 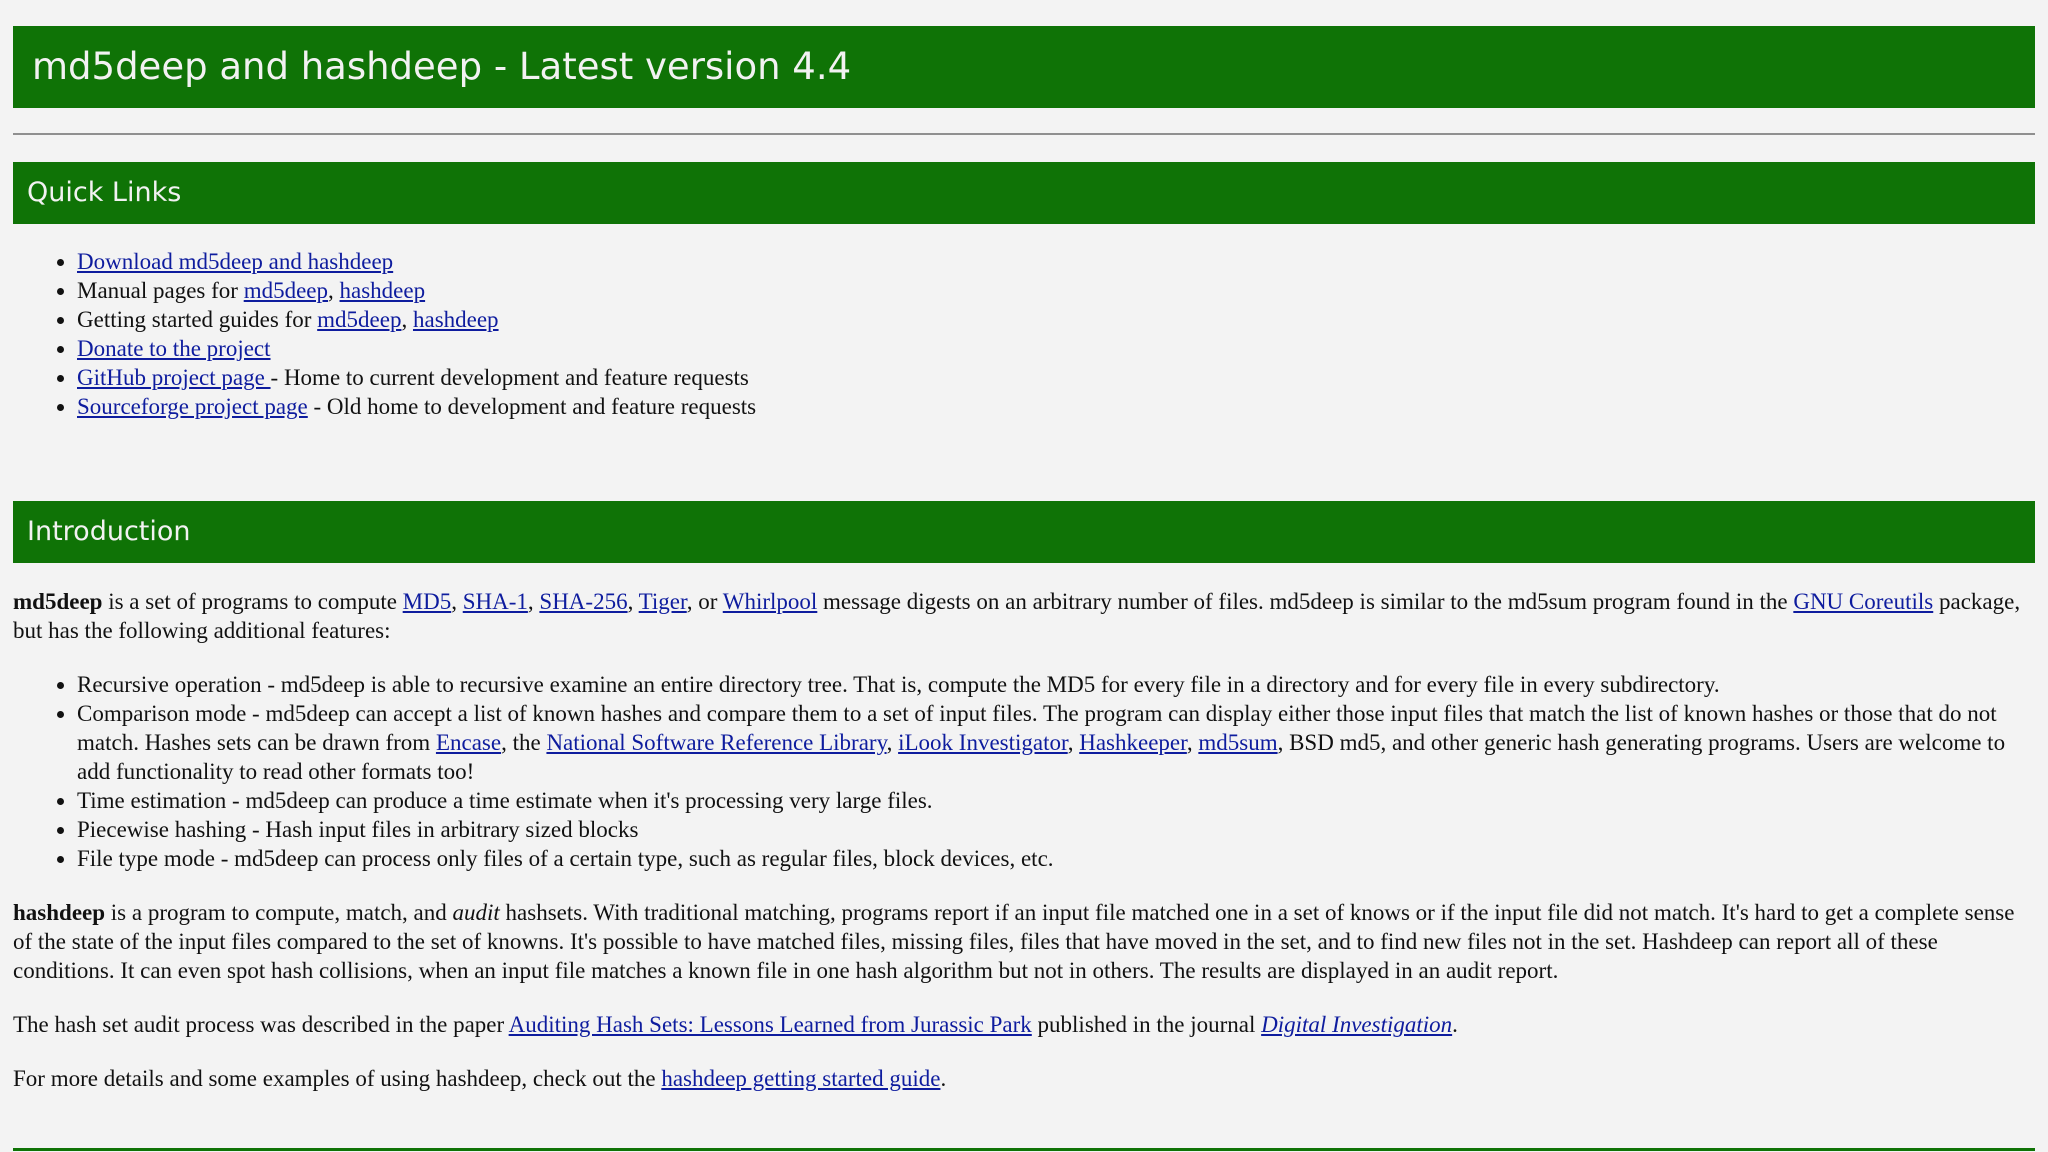 I want to click on sourceforge-link: Sourceforge project page, so click(x=192, y=406).